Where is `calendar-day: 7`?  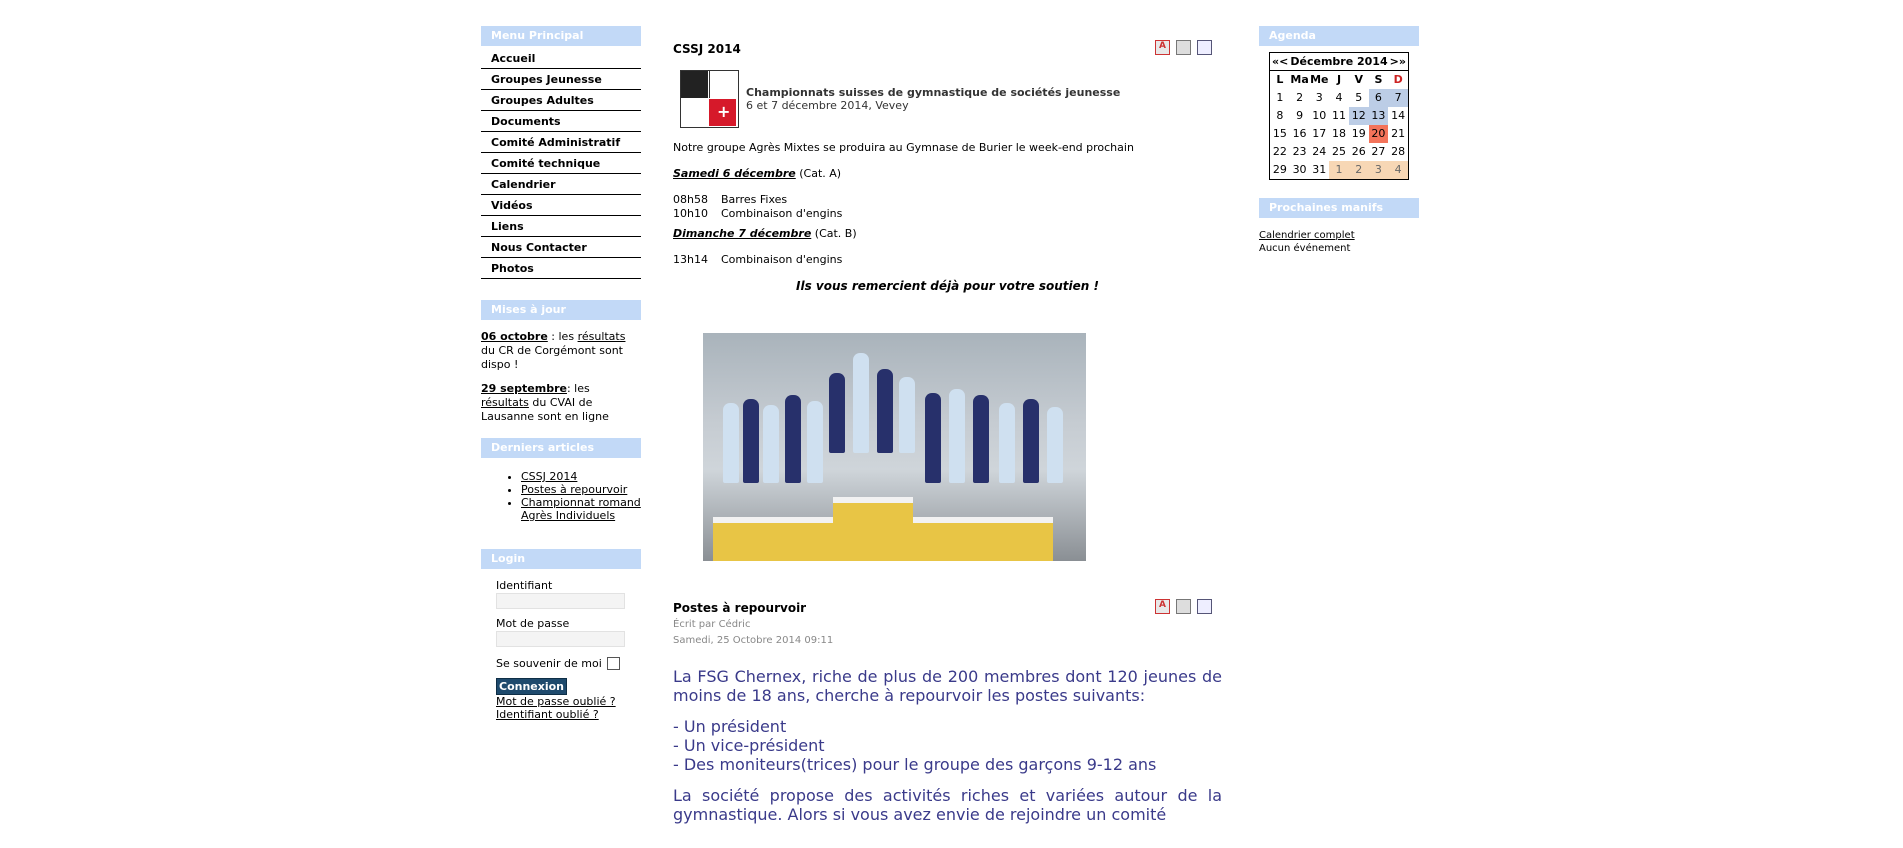 calendar-day: 7 is located at coordinates (1398, 98).